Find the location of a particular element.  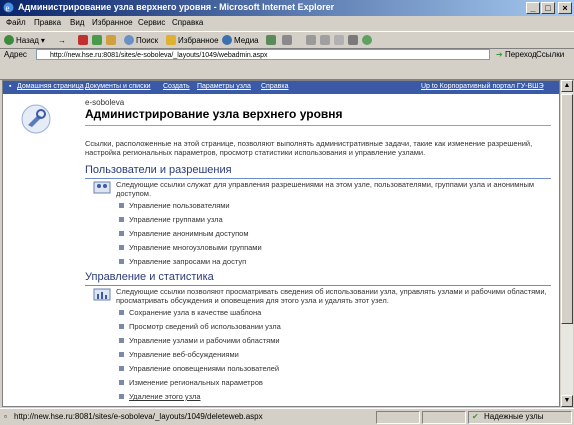

refresh-button is located at coordinates (97, 40).